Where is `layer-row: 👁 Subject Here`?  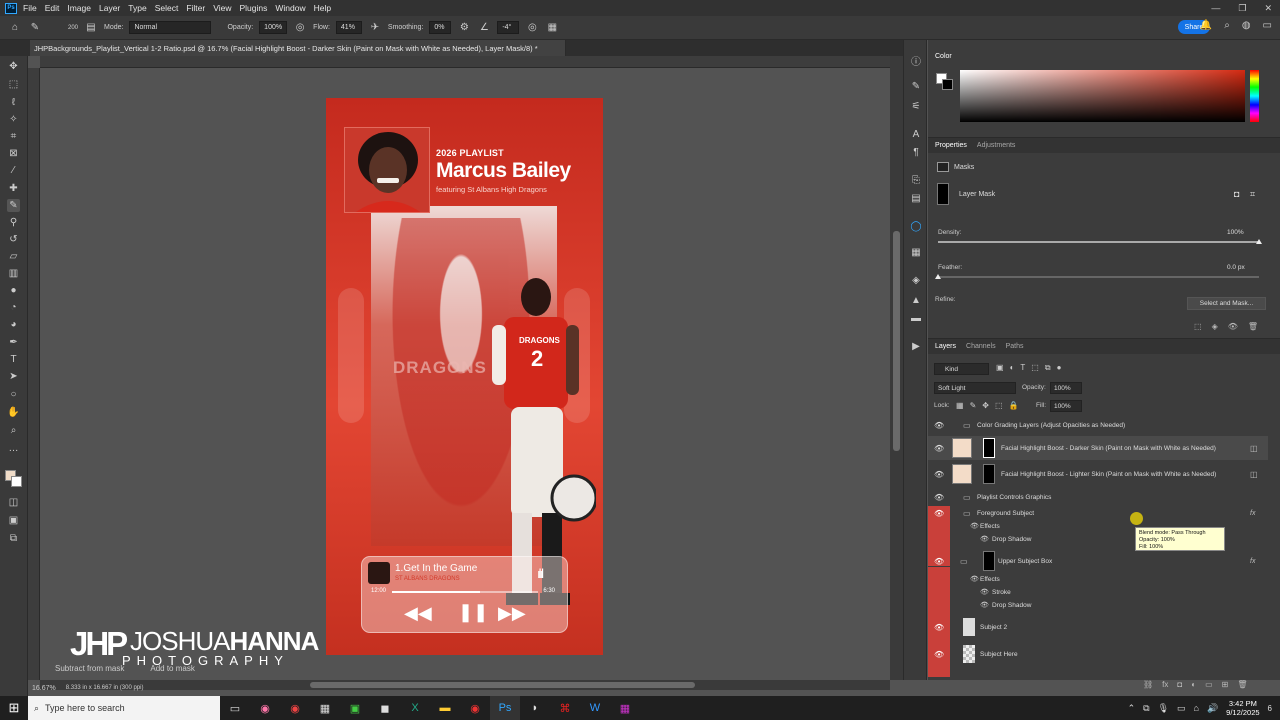
layer-row: 👁 Subject Here is located at coordinates (1098, 654).